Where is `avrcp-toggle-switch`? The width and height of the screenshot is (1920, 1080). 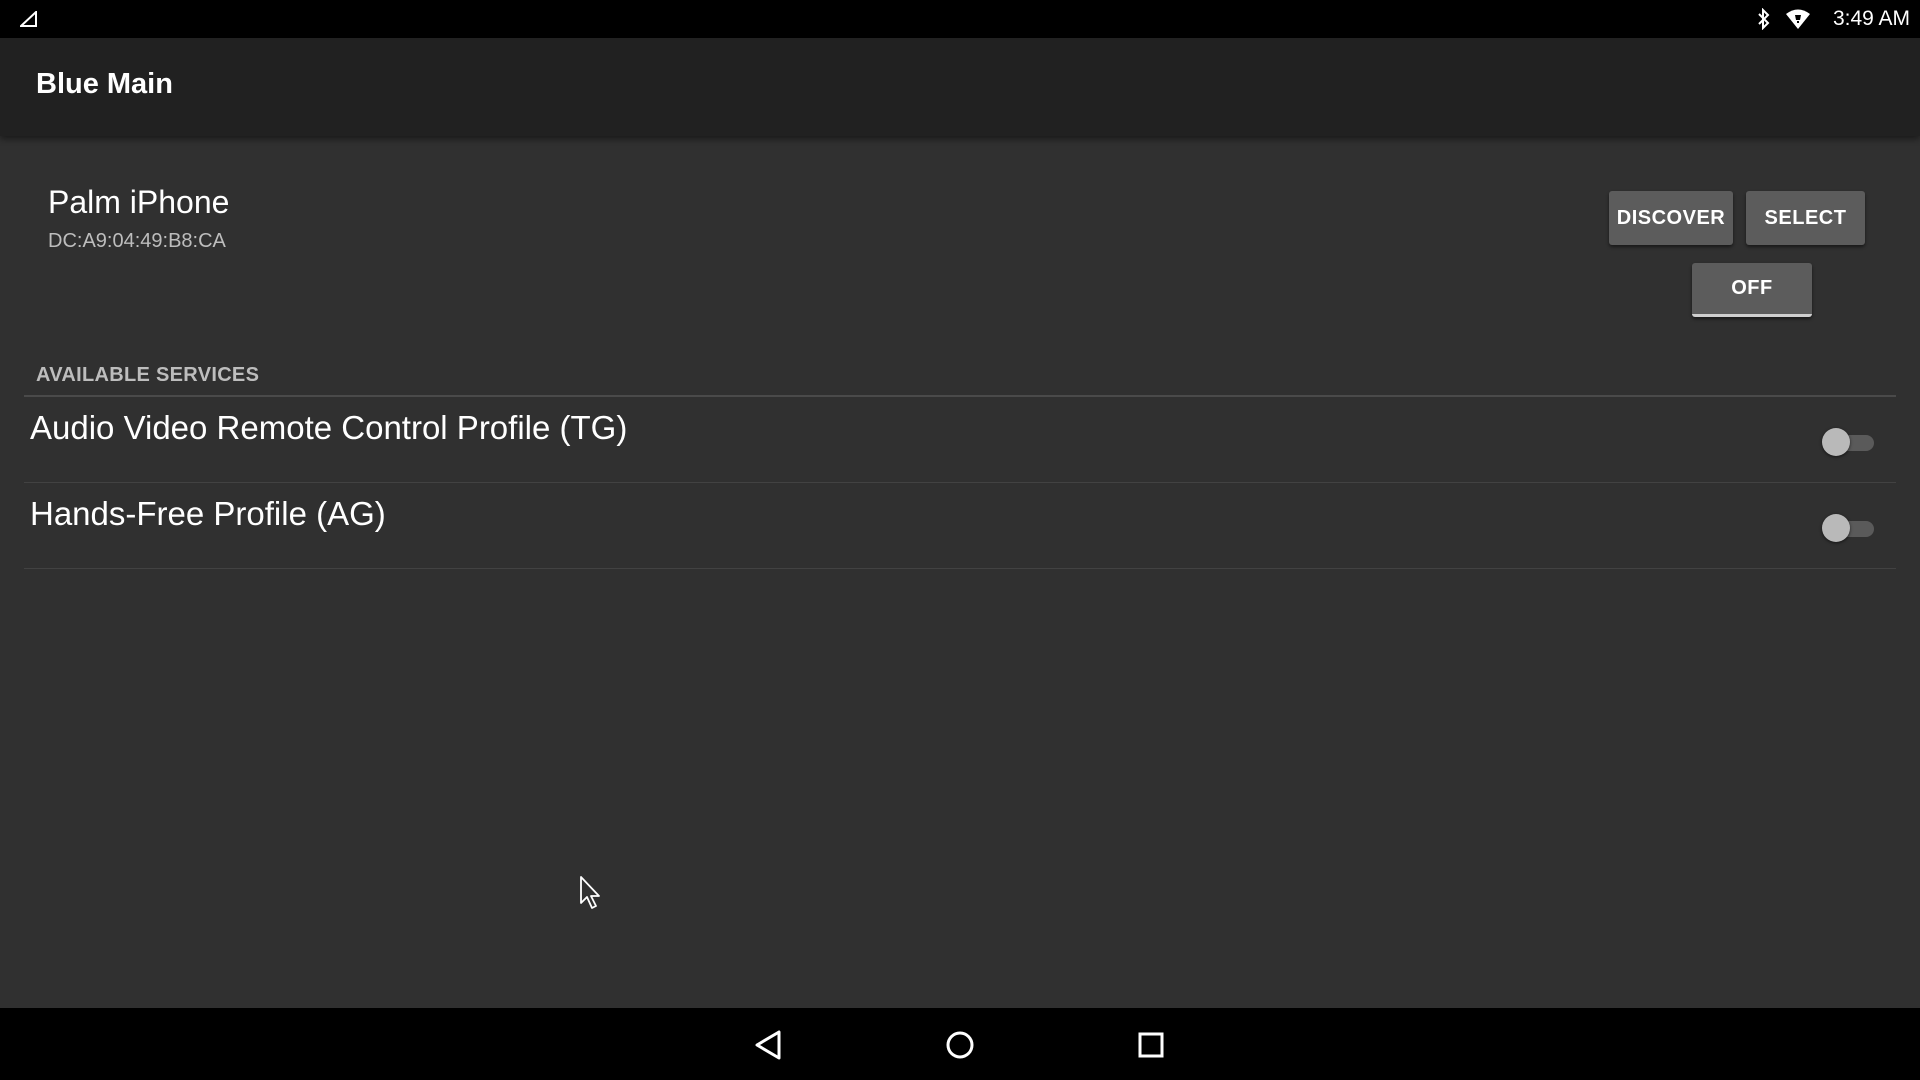
avrcp-toggle-switch is located at coordinates (1850, 442).